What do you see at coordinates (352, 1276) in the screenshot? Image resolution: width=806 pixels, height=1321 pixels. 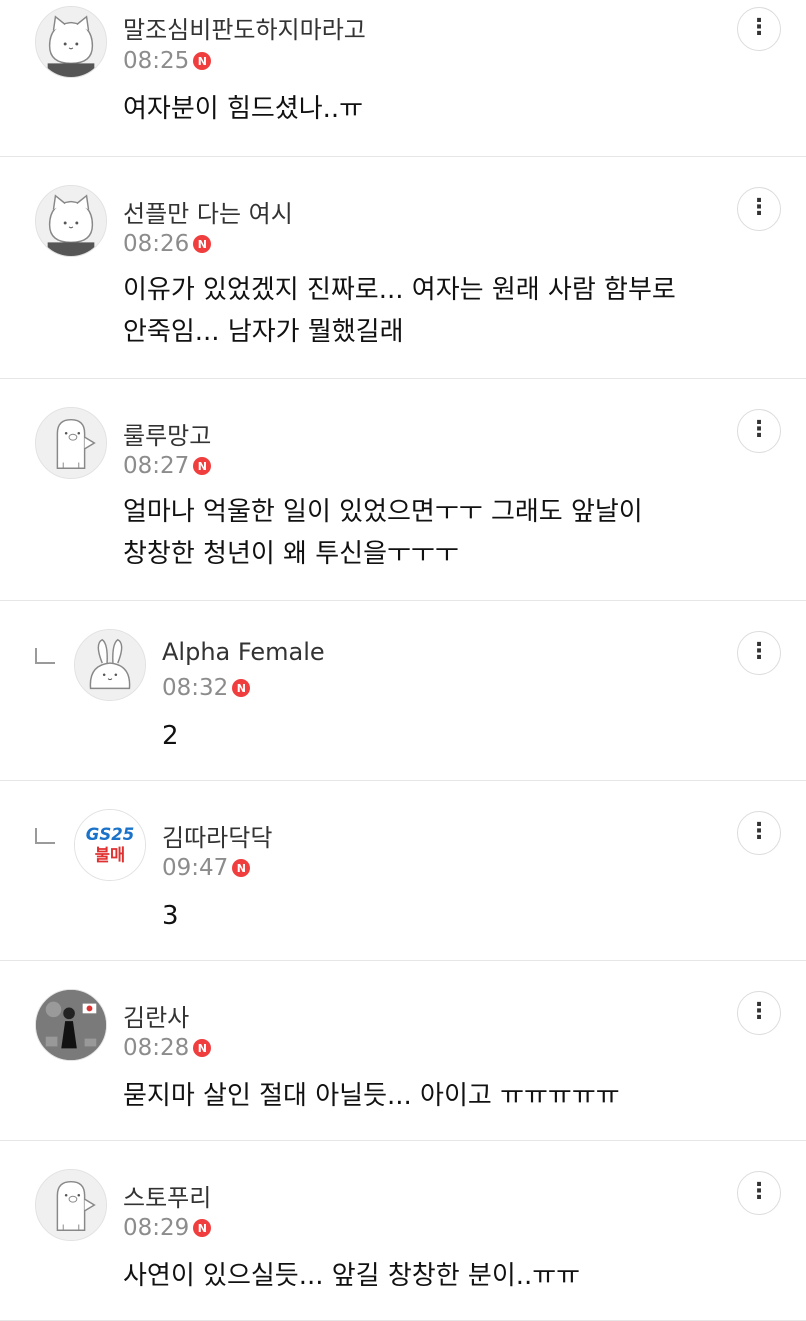 I see `comment-text: 사연이 있으실듯... 앞길 창창한 분이..ㅠㅠ` at bounding box center [352, 1276].